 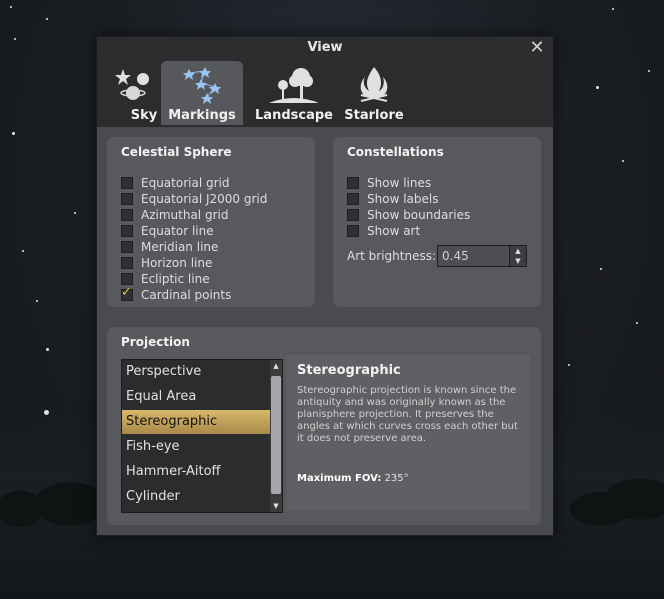 What do you see at coordinates (197, 472) in the screenshot?
I see `list-item: Hammer-Aitoff` at bounding box center [197, 472].